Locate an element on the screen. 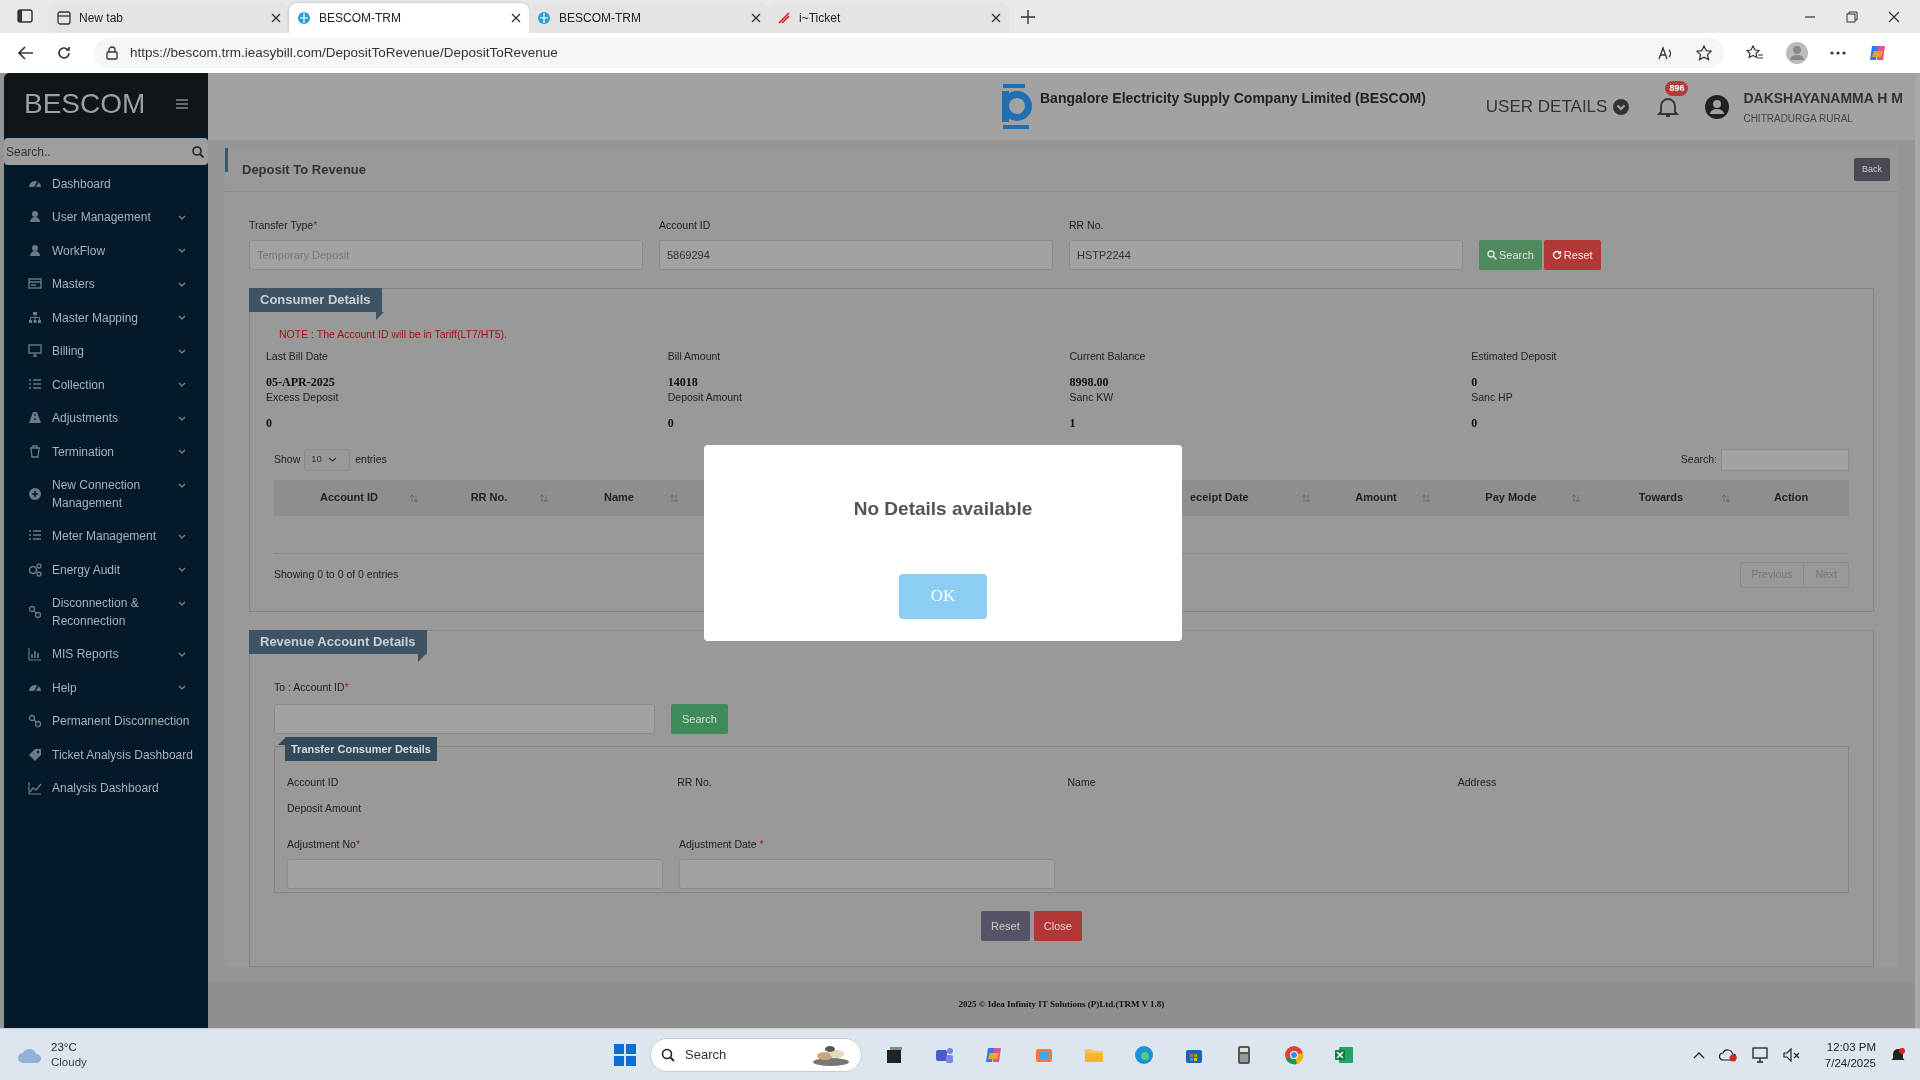  sidebar-item: Dashboard is located at coordinates (106, 184).